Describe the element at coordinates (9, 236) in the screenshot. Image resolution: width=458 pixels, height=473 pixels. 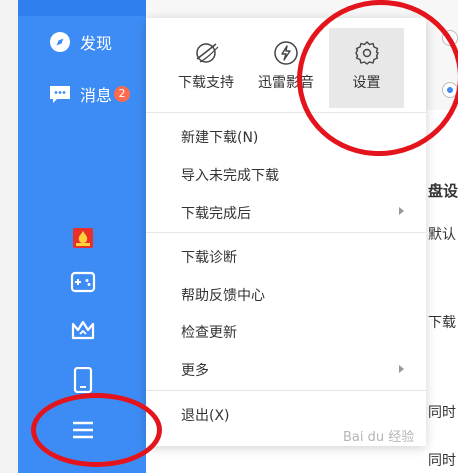
I see `left-edge-strip` at that location.